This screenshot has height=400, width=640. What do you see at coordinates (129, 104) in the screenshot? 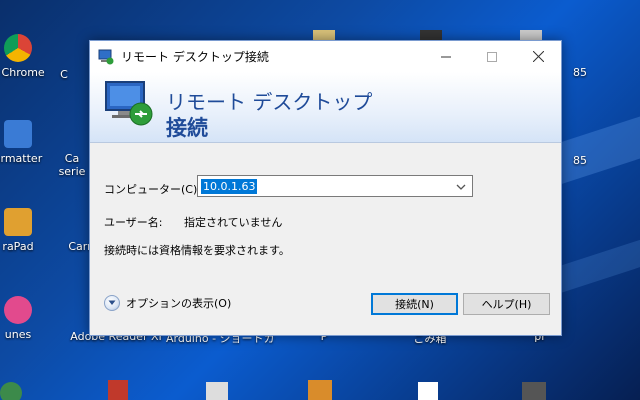
I see `remote-desktop-large-icon` at bounding box center [129, 104].